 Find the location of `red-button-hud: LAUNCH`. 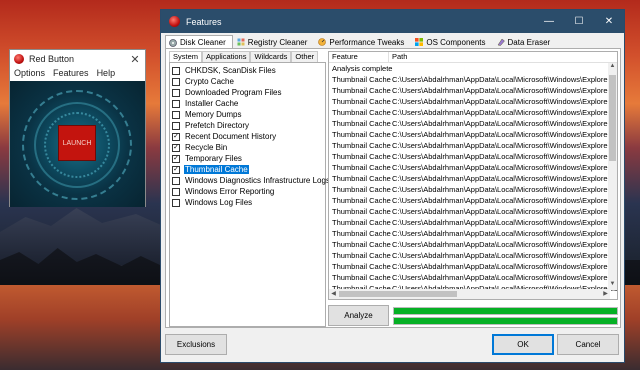

red-button-hud: LAUNCH is located at coordinates (77, 144).